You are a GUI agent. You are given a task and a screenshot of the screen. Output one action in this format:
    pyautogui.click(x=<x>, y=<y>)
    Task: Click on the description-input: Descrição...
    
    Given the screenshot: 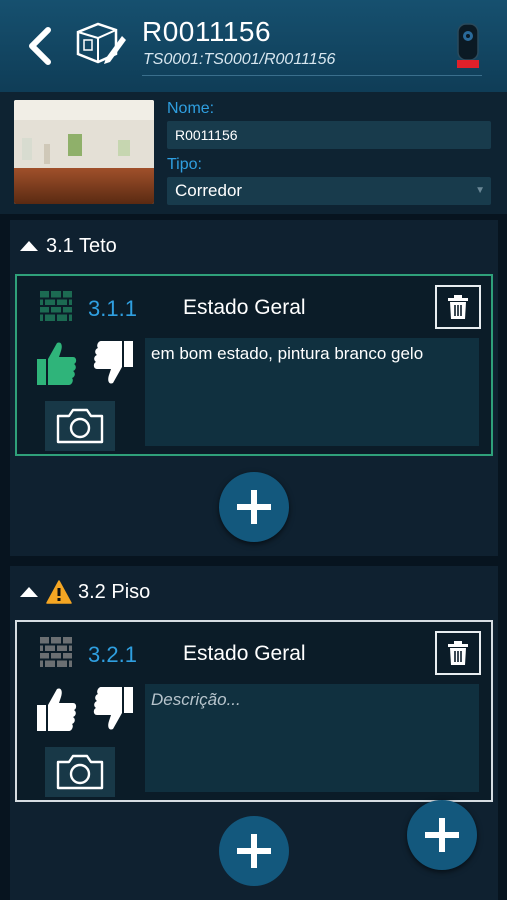 What is the action you would take?
    pyautogui.click(x=312, y=738)
    